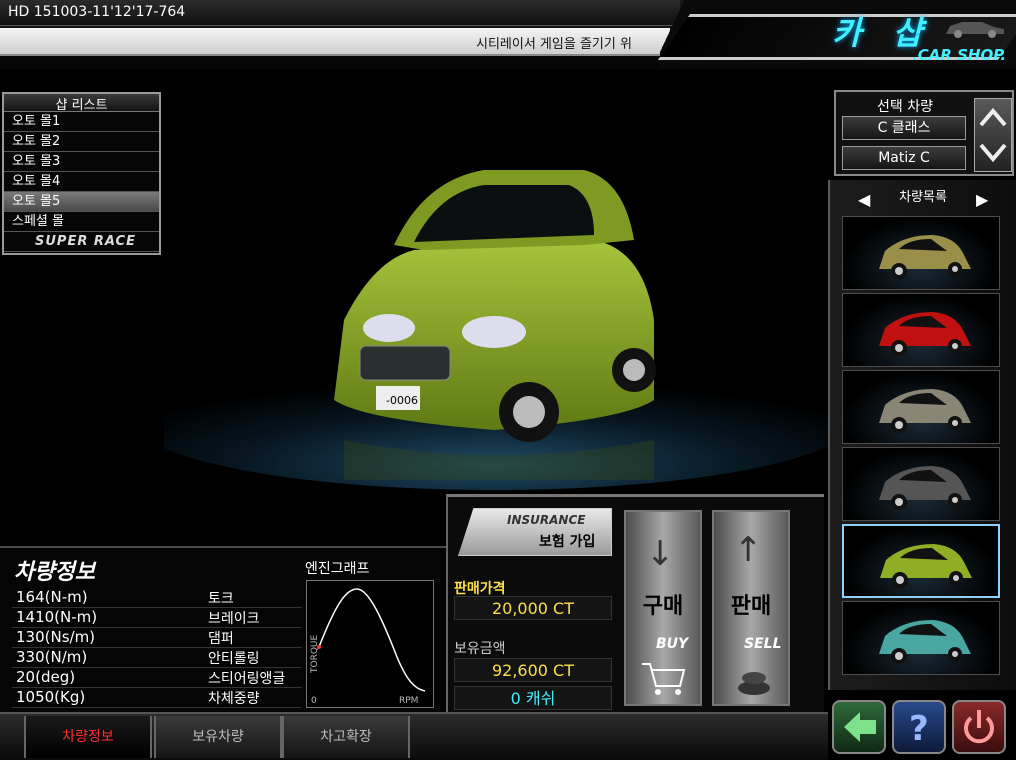 The image size is (1016, 760). I want to click on help-button: ?, so click(919, 727).